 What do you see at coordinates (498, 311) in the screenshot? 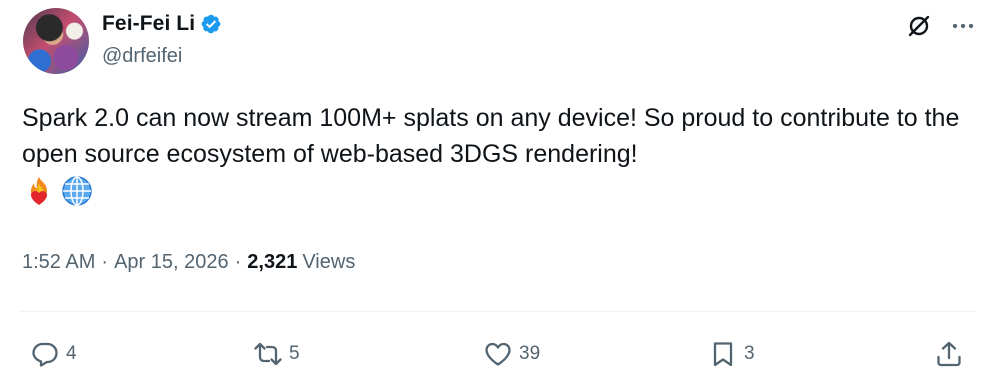
I see `divider` at bounding box center [498, 311].